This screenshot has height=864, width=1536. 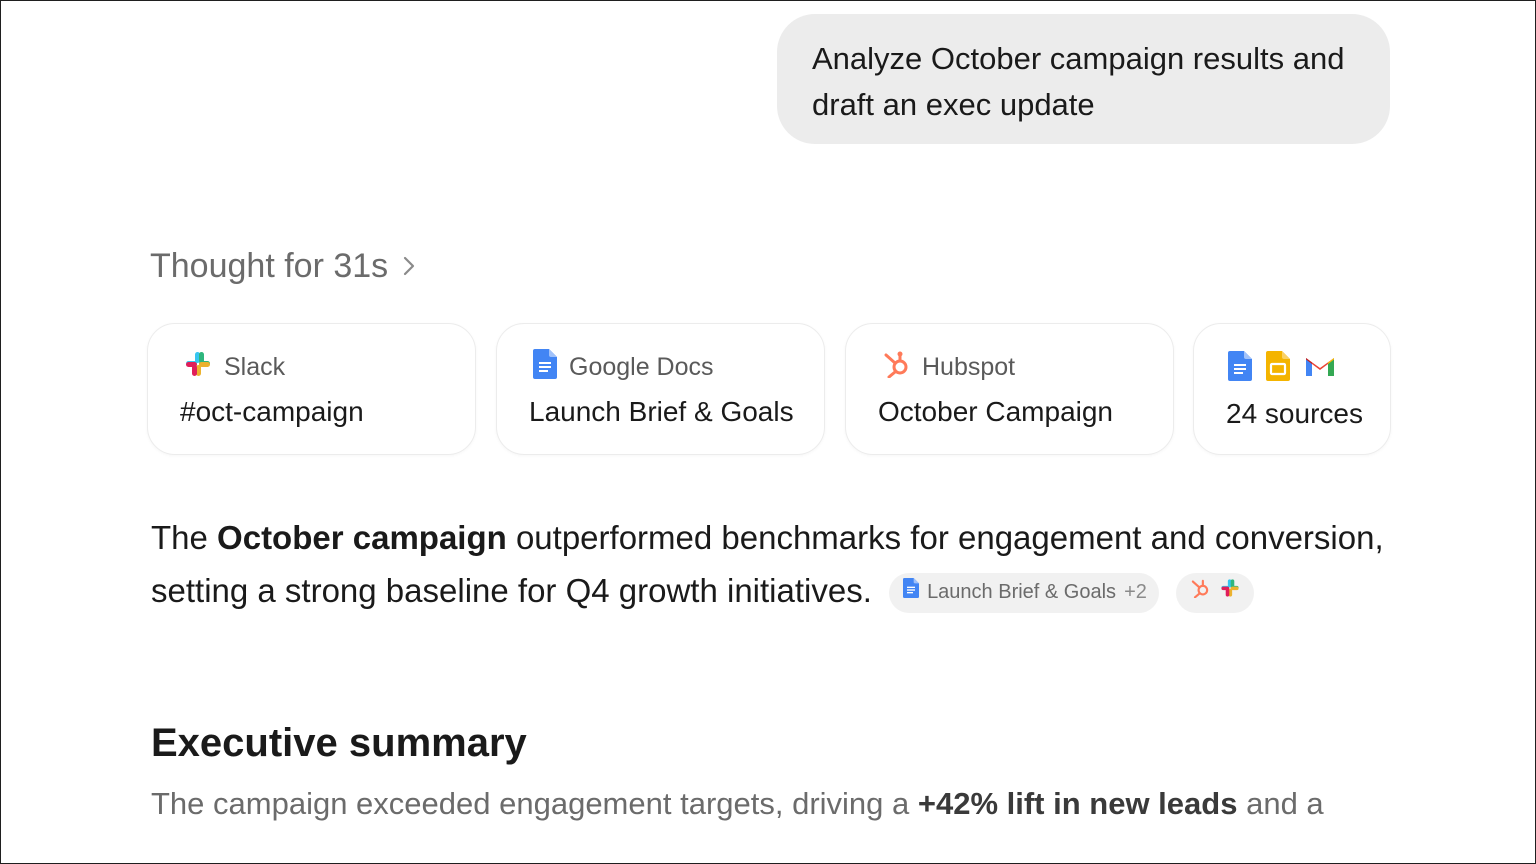 What do you see at coordinates (339, 743) in the screenshot?
I see `section-heading: Executive summary` at bounding box center [339, 743].